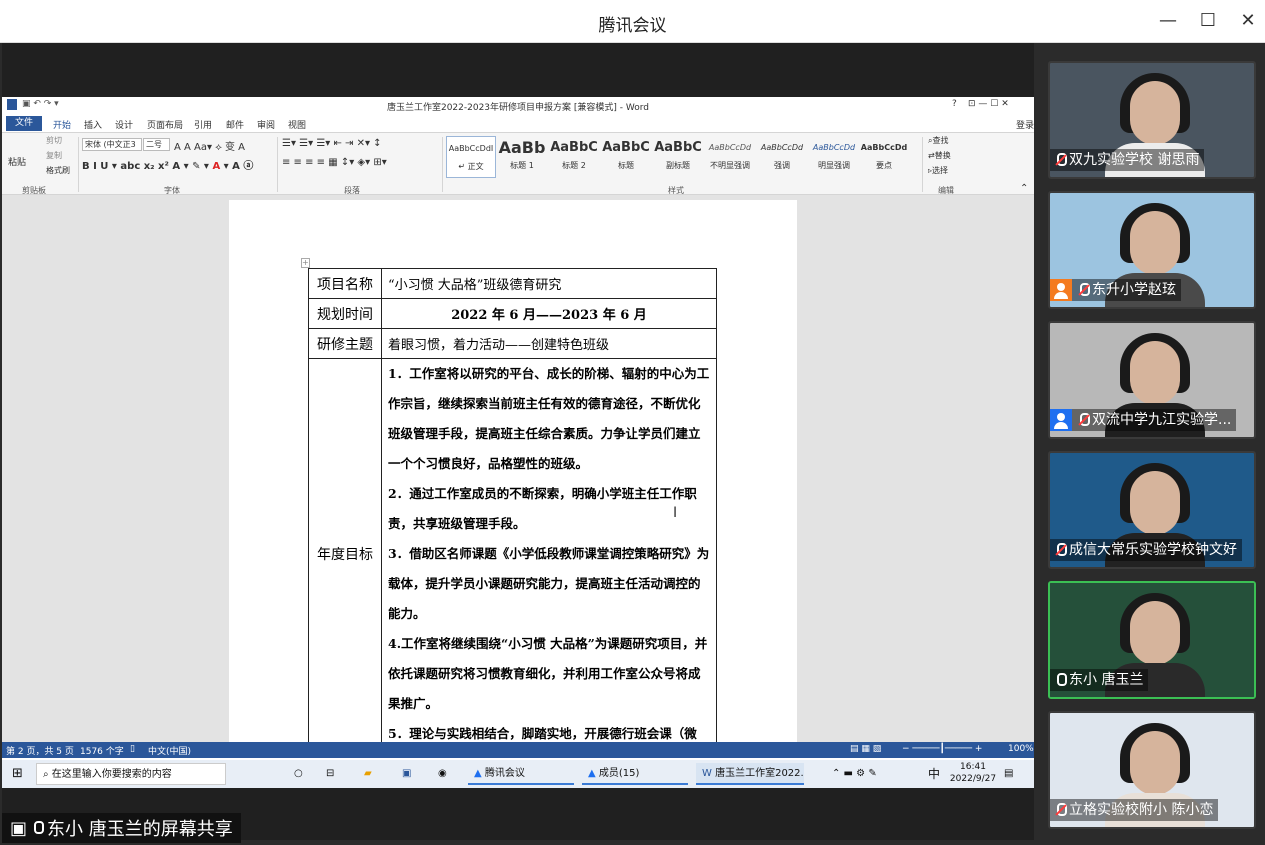  Describe the element at coordinates (574, 157) in the screenshot. I see `style-heading2: AaBbC 标题 2` at that location.